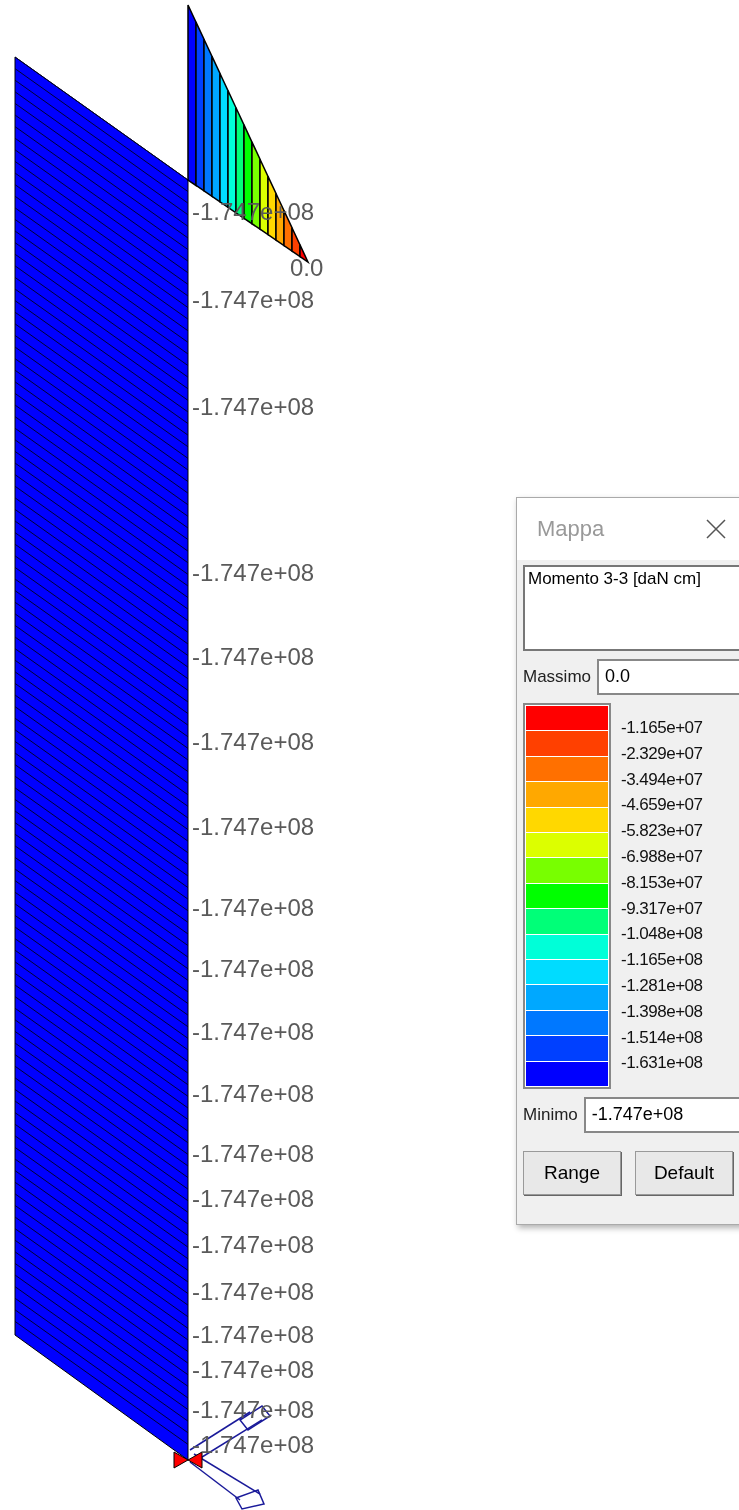 Image resolution: width=739 pixels, height=1510 pixels. Describe the element at coordinates (662, 1063) in the screenshot. I see `level-label: -1.631e+08` at that location.